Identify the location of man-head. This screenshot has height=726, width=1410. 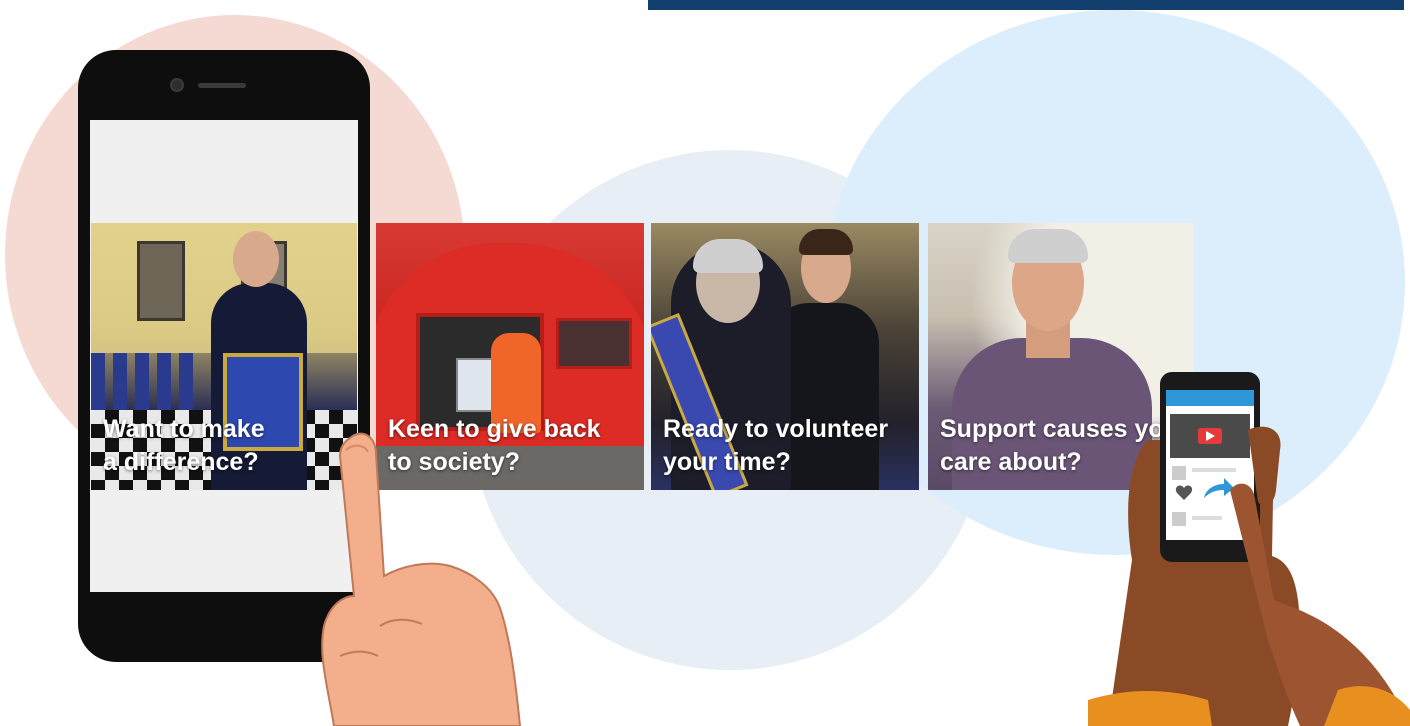
(256, 259).